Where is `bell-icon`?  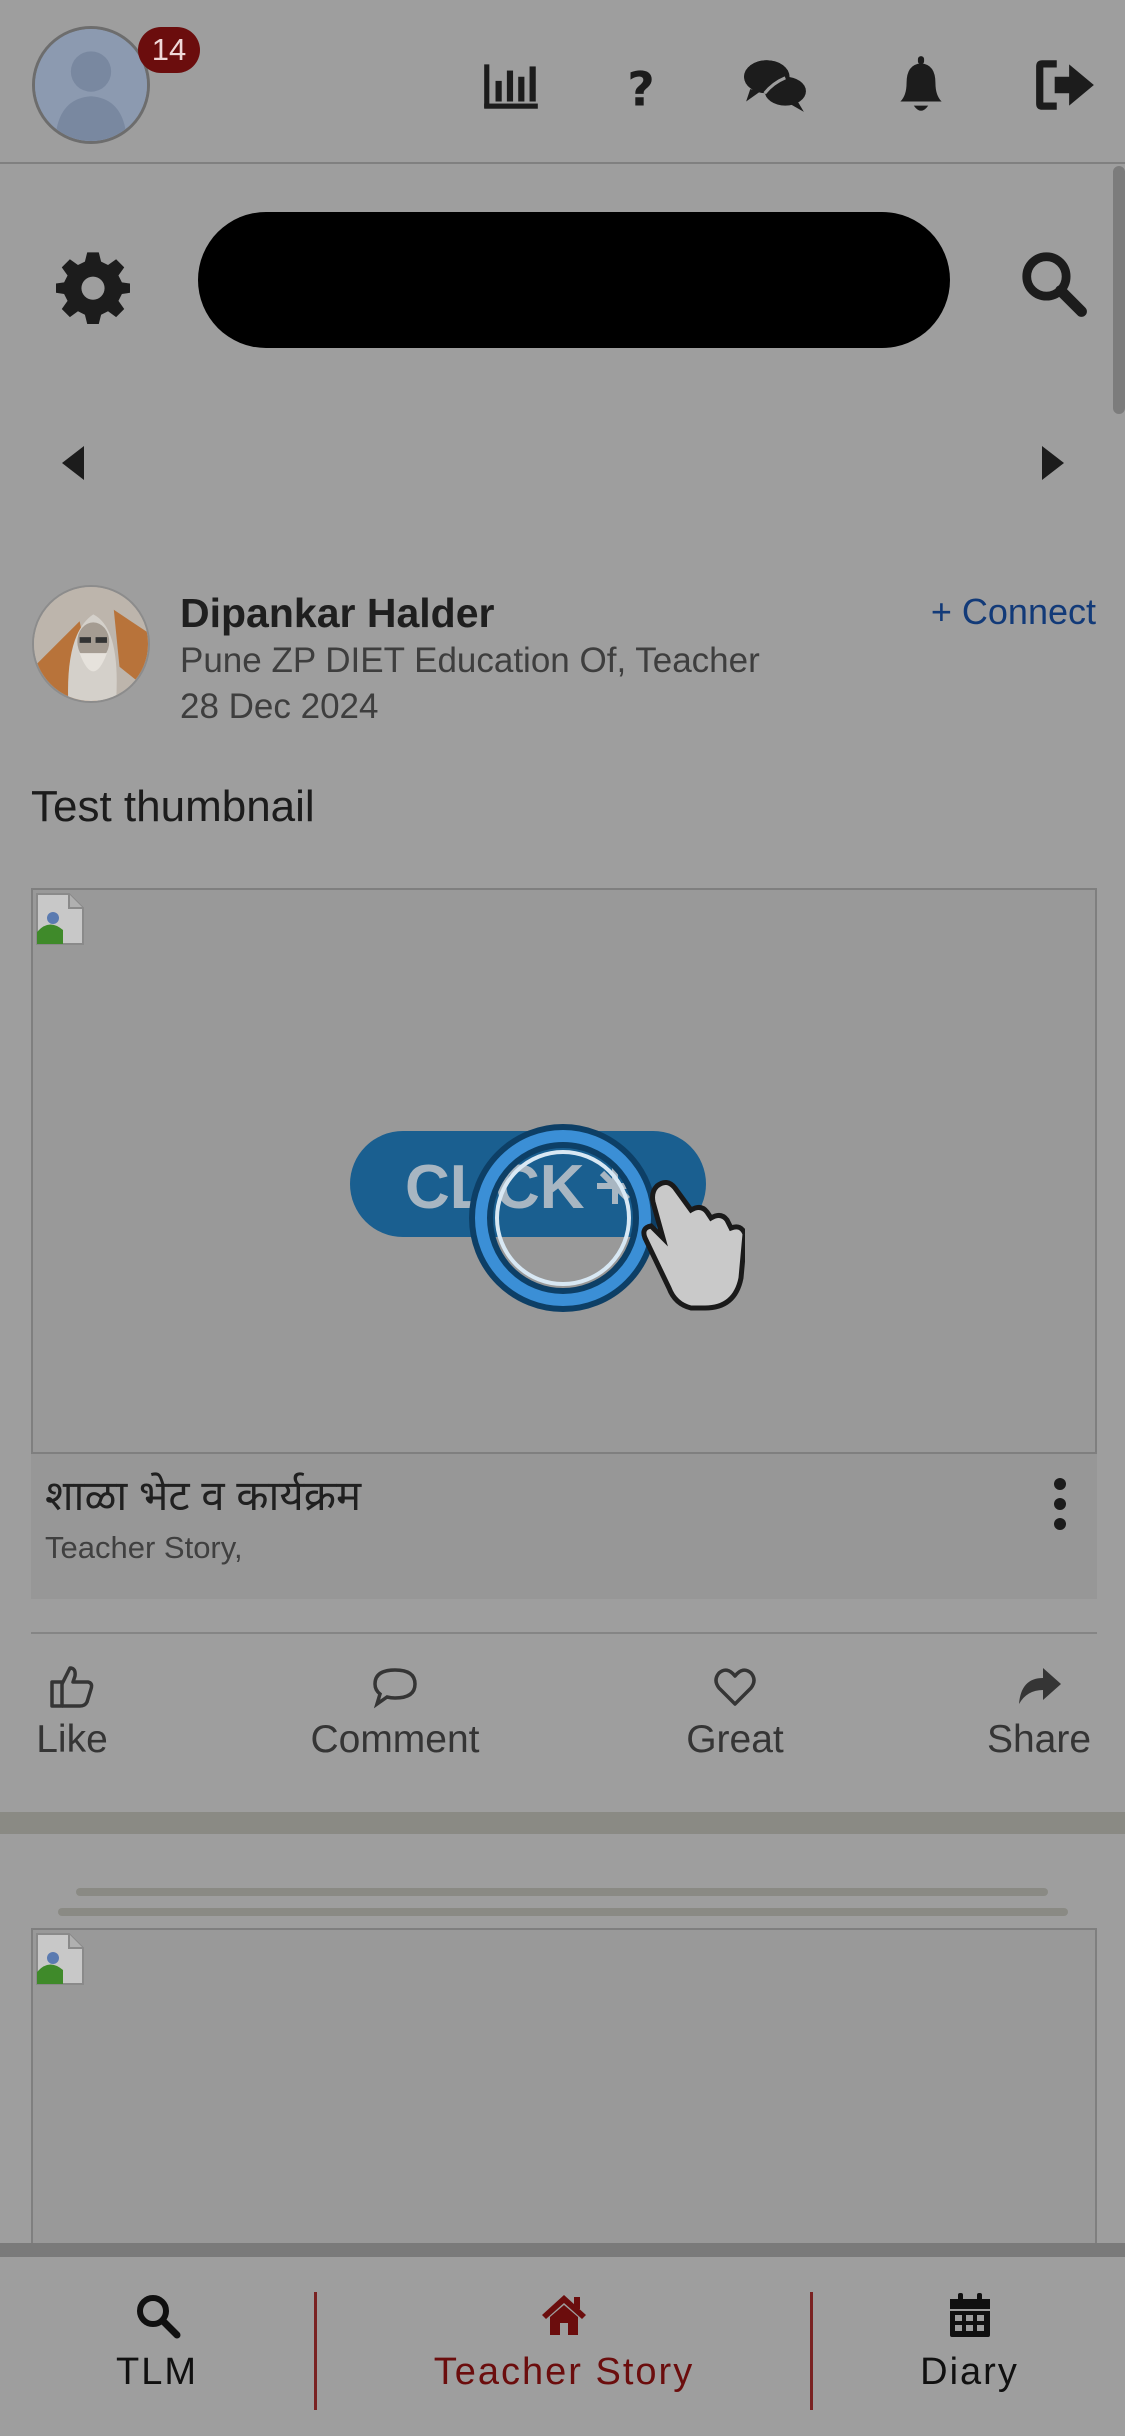
bell-icon is located at coordinates (921, 85).